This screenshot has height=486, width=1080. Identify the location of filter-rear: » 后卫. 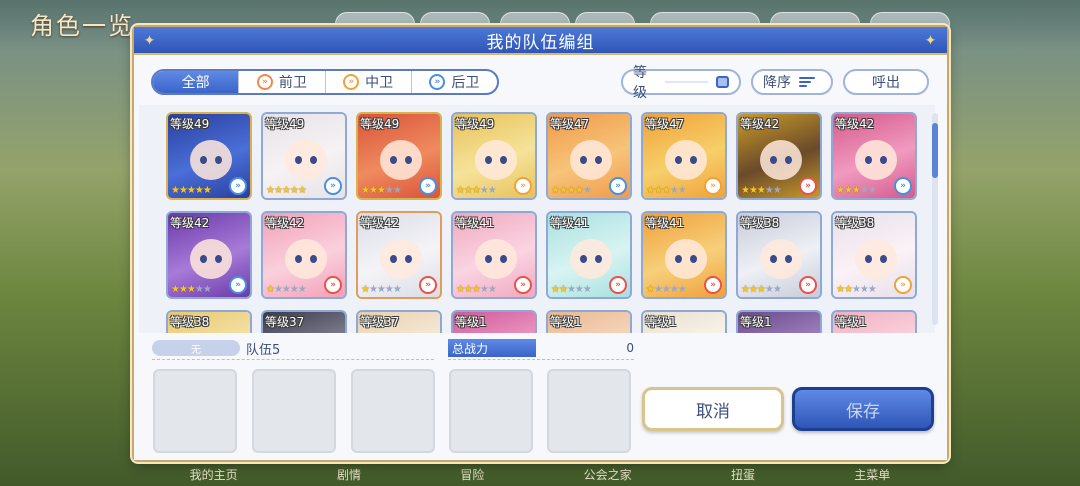
(454, 82).